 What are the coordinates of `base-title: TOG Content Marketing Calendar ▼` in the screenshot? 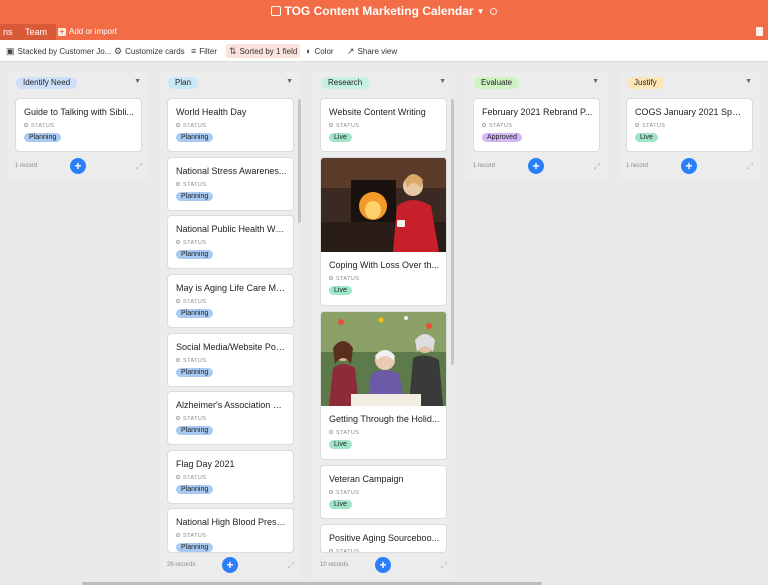 It's located at (384, 11).